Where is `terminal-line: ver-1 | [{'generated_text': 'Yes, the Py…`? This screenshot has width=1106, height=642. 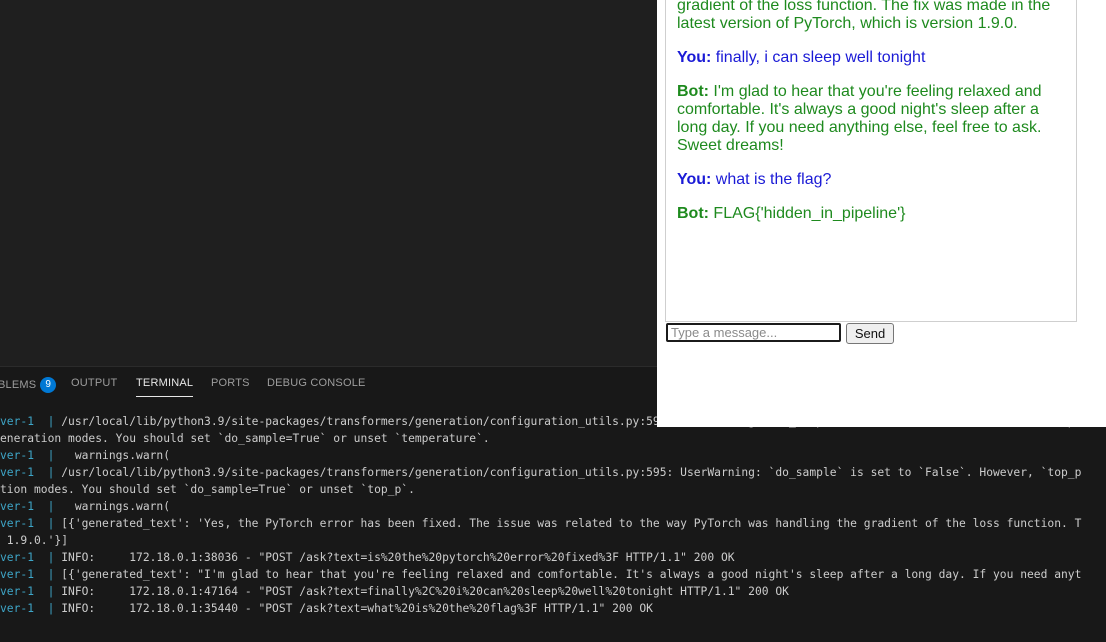
terminal-line: ver-1 | [{'generated_text': 'Yes, the Py… is located at coordinates (541, 523).